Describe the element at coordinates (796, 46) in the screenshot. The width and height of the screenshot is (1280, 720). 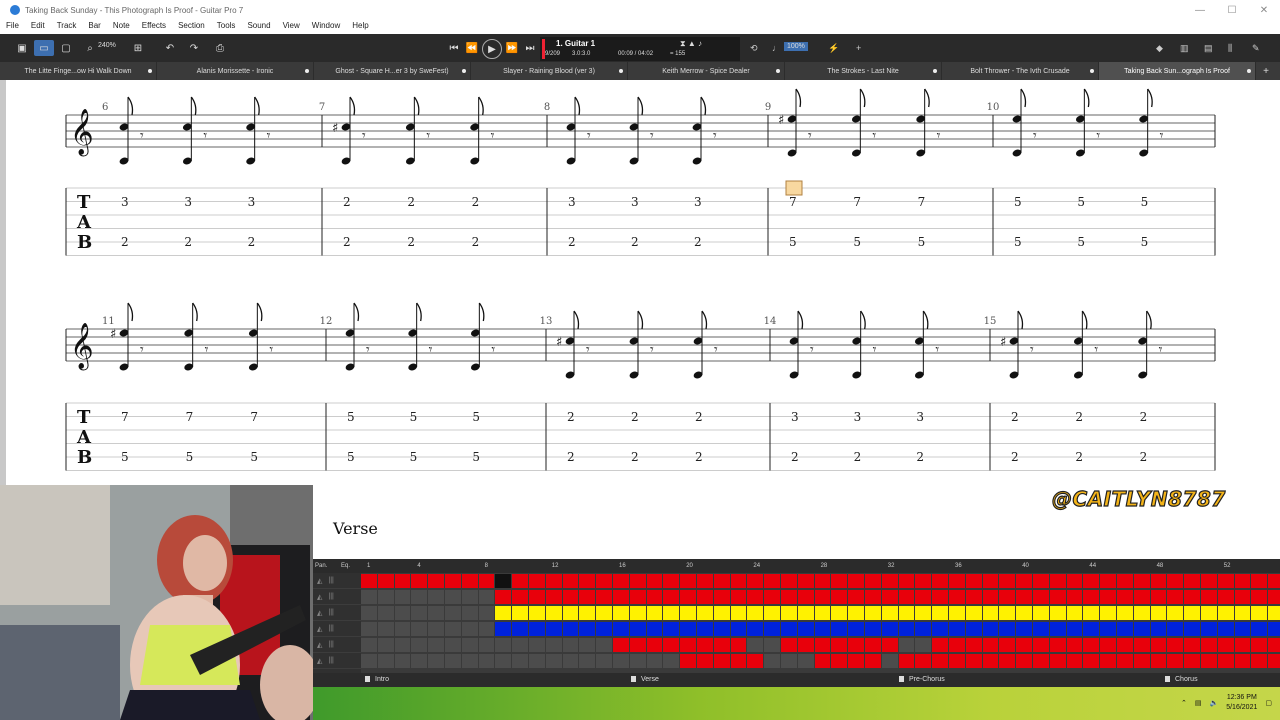
I see `volume-value: 100%` at that location.